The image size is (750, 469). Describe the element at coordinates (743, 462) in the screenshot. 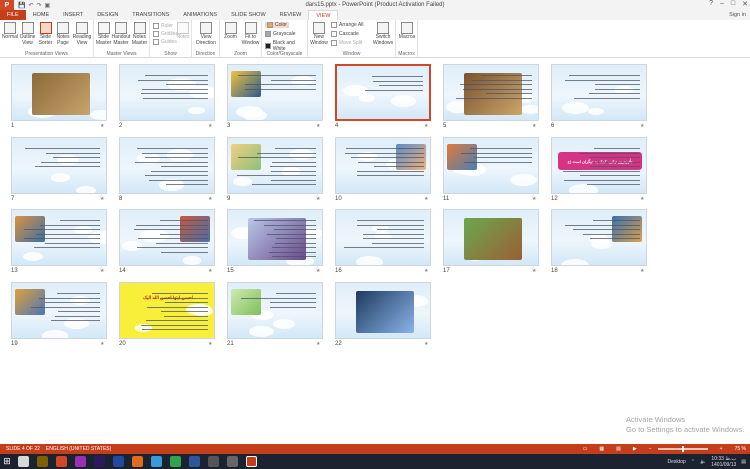

I see `notifications-icon: ▤` at that location.